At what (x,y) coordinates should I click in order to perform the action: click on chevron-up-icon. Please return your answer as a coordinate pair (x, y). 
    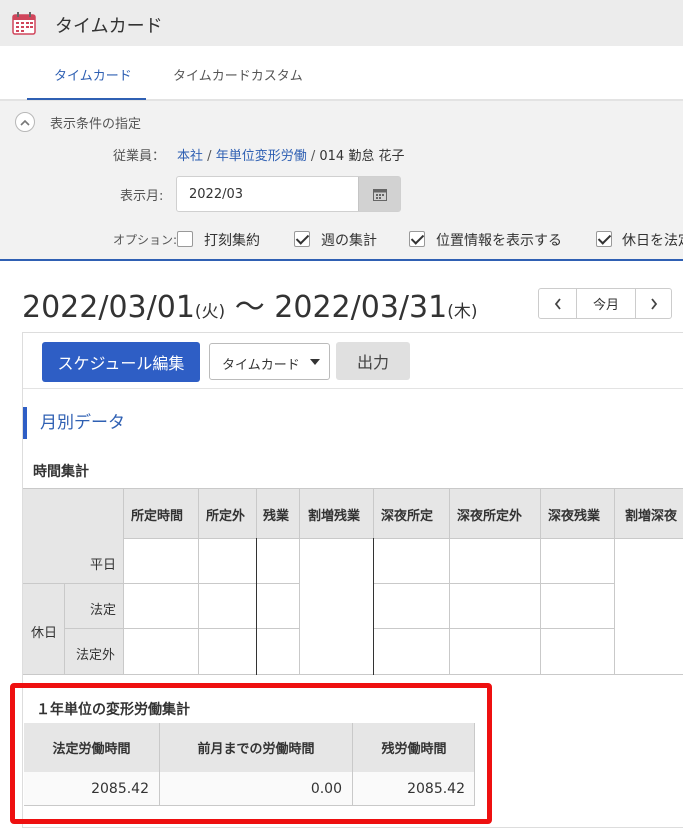
    Looking at the image, I should click on (25, 122).